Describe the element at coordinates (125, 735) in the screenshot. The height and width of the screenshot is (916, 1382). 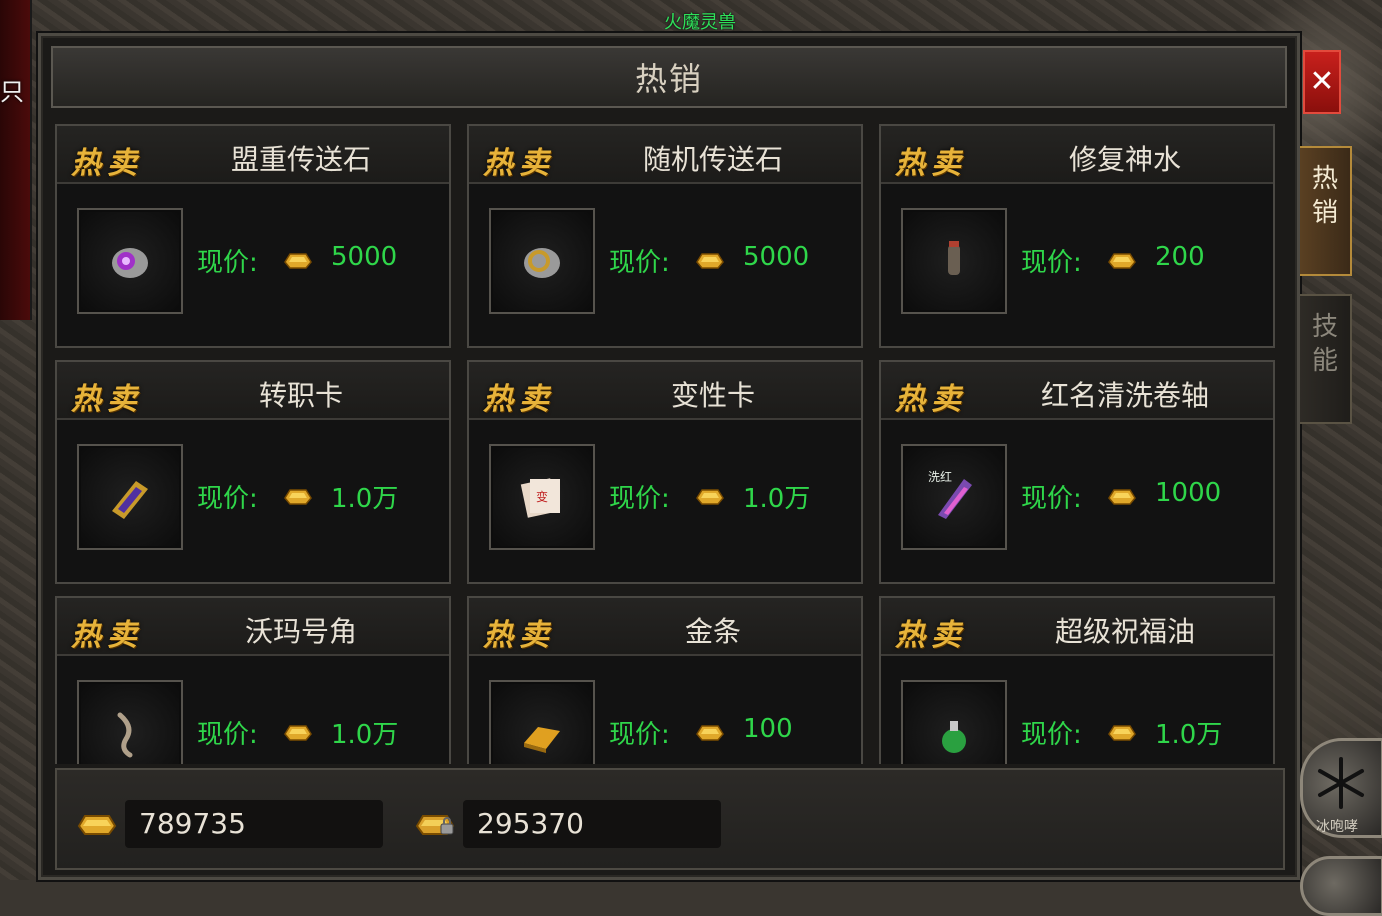
I see `woma-horn-icon` at that location.